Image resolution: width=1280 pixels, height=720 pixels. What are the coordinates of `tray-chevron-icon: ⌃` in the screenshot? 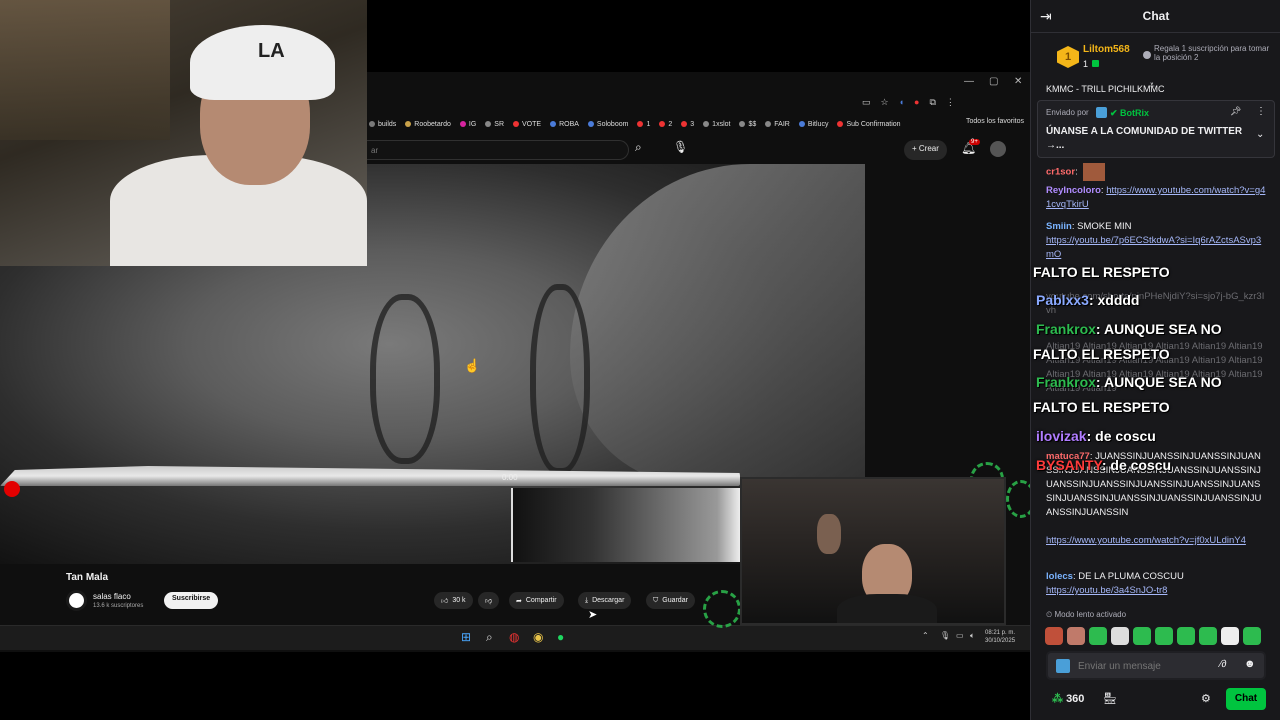 It's located at (925, 635).